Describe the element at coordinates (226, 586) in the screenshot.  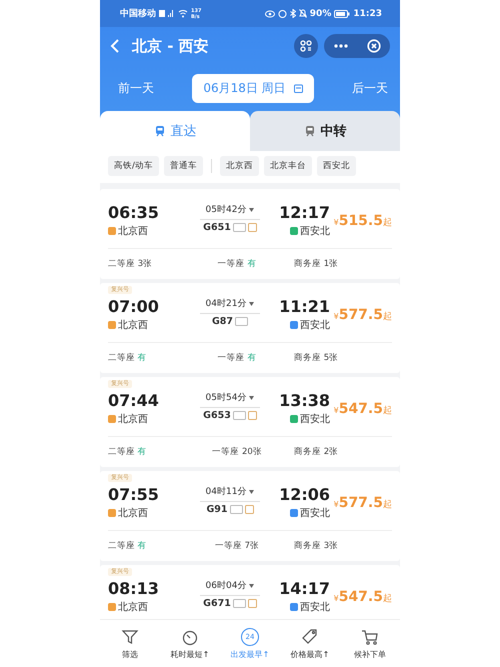
I see `duration: 06时04分` at that location.